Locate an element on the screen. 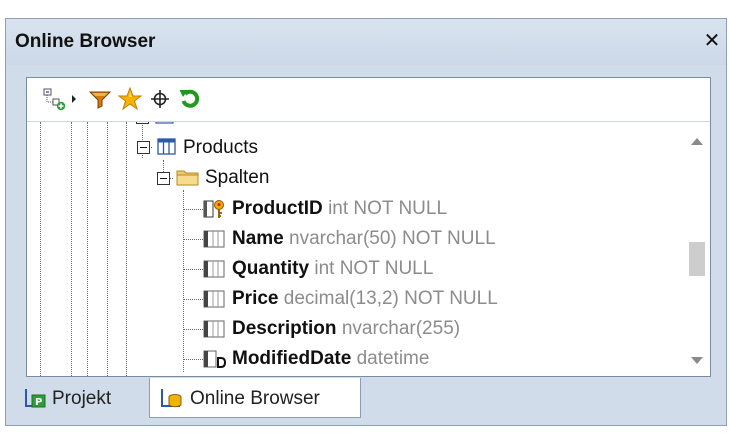  column-label: ProductID int NOT NULL is located at coordinates (339, 209).